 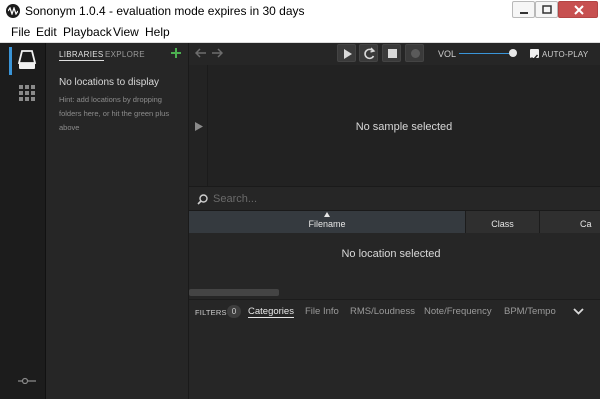 What do you see at coordinates (20, 32) in the screenshot?
I see `menu-file: File` at bounding box center [20, 32].